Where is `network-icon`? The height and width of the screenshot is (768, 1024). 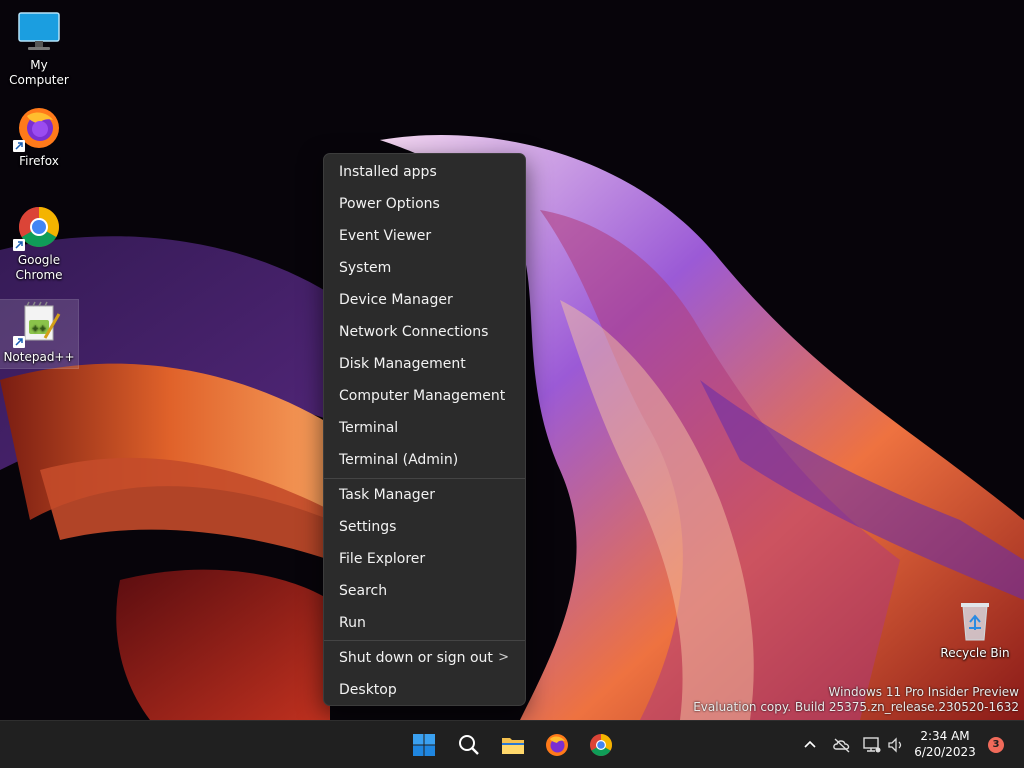
network-icon is located at coordinates (872, 745).